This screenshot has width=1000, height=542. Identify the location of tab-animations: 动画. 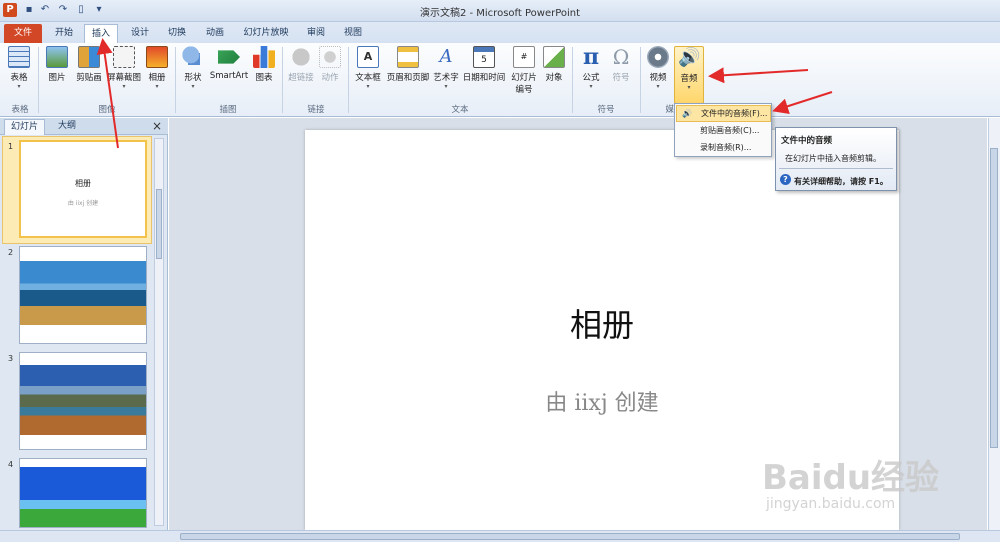
(215, 33).